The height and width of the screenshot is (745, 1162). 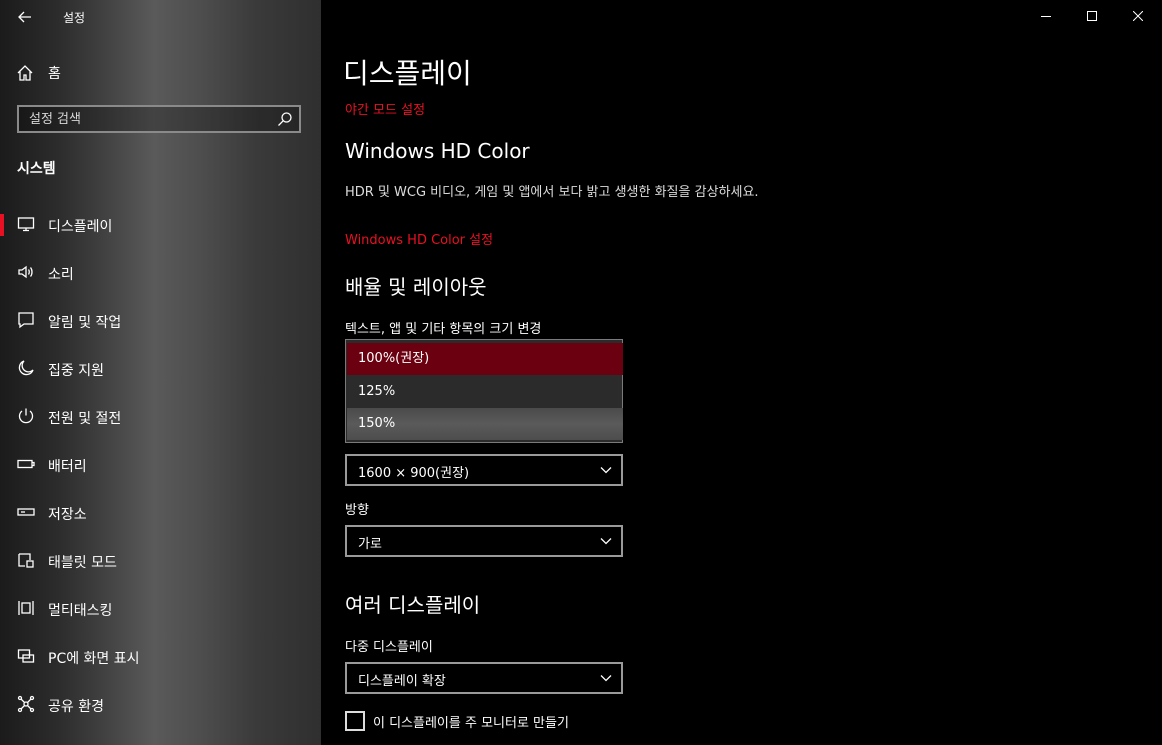 What do you see at coordinates (160, 464) in the screenshot?
I see `sidebar-item-battery: 배터리` at bounding box center [160, 464].